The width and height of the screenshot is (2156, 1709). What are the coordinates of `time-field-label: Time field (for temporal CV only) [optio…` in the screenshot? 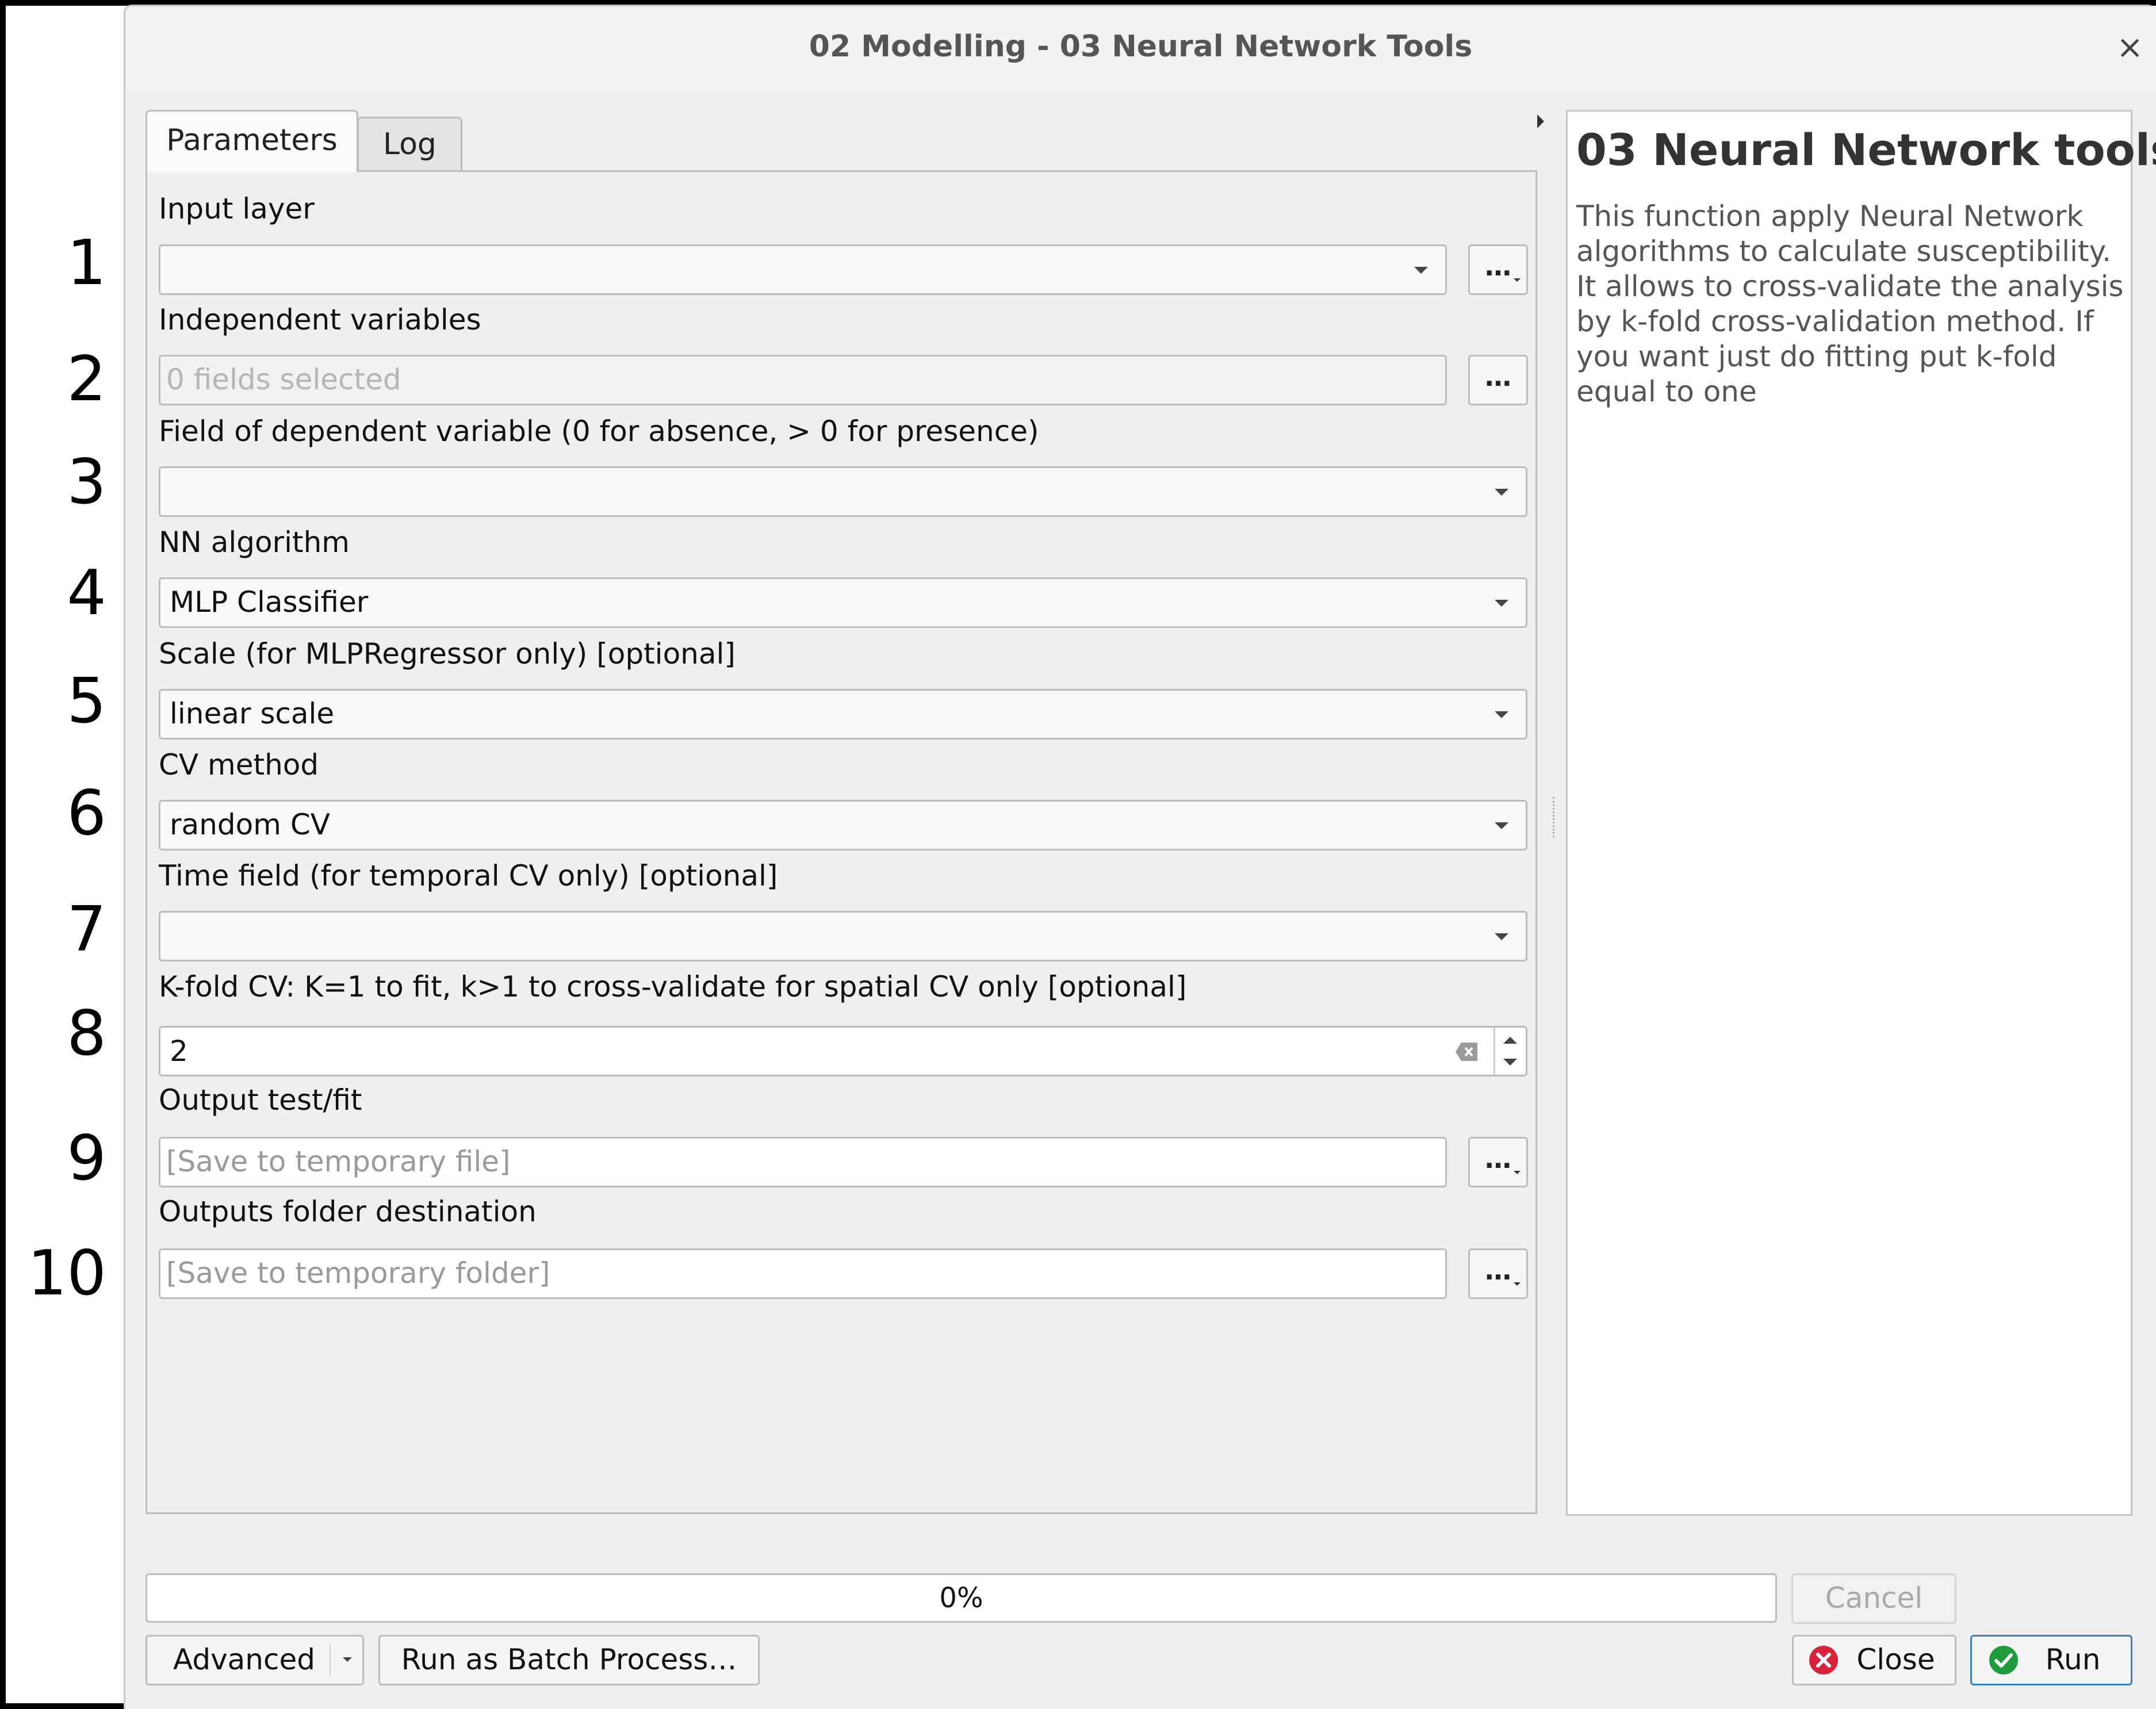 It's located at (468, 875).